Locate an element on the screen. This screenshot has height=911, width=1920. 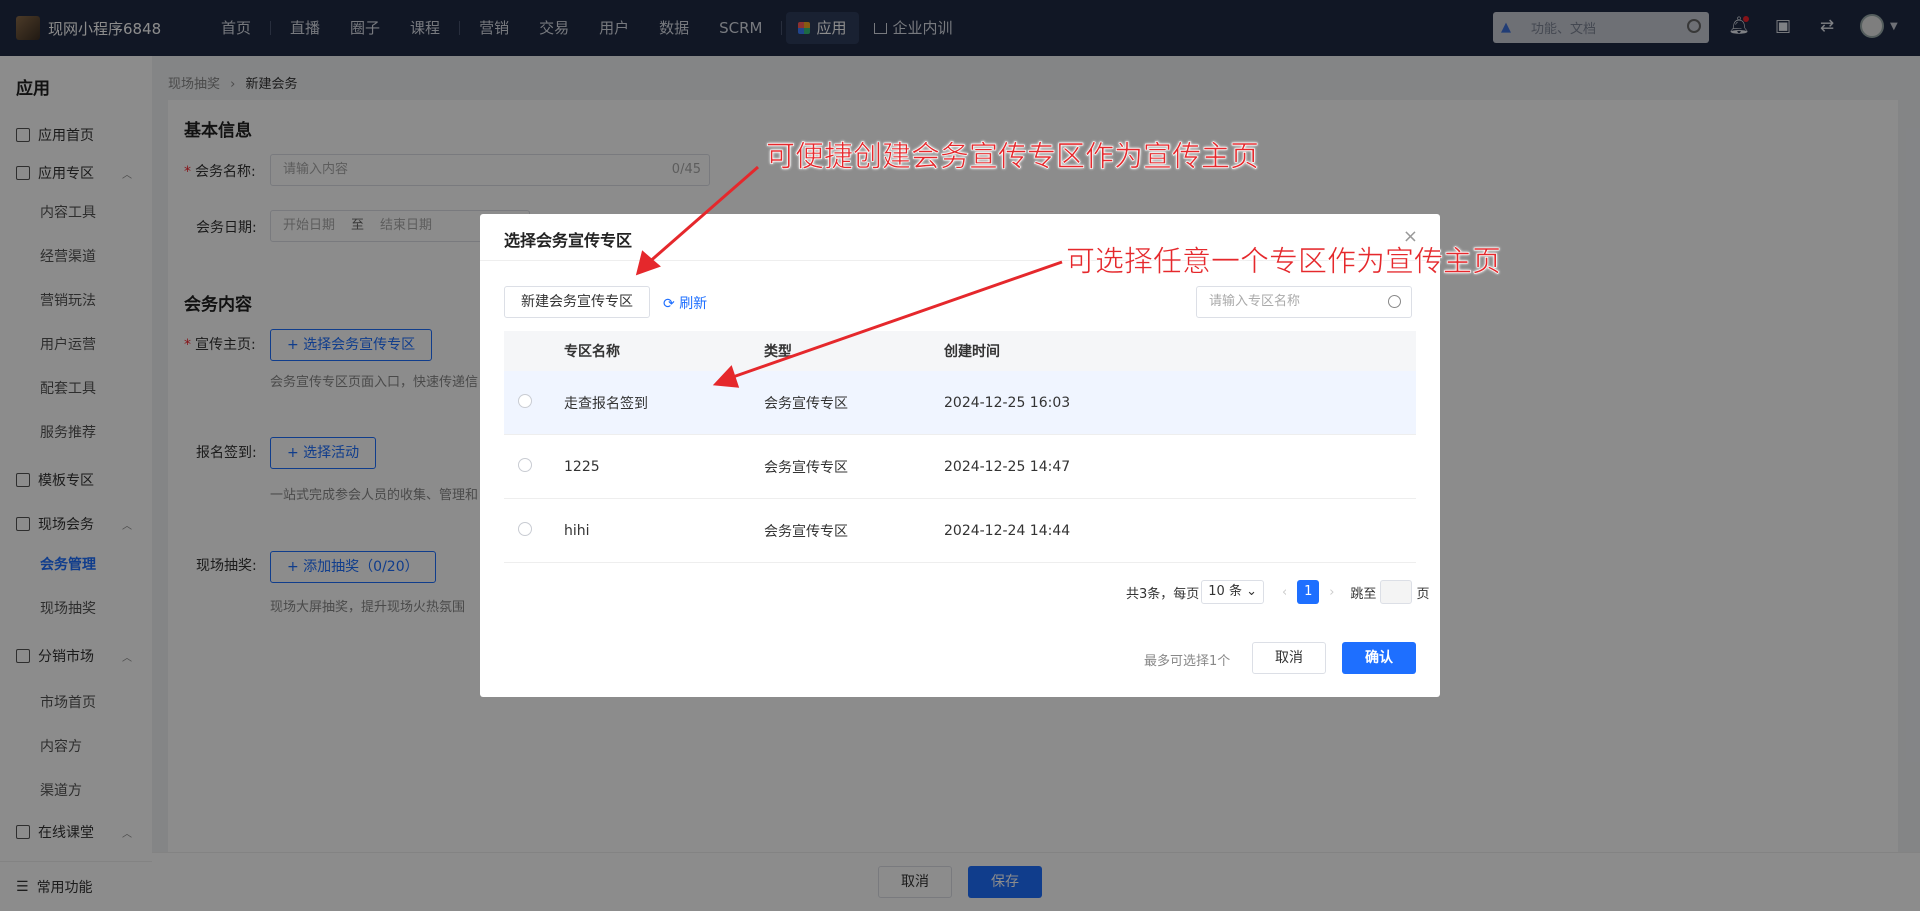
annotation-create-zone: 可便捷创建会务宣传专区作为宣传主页 is located at coordinates (1013, 156).